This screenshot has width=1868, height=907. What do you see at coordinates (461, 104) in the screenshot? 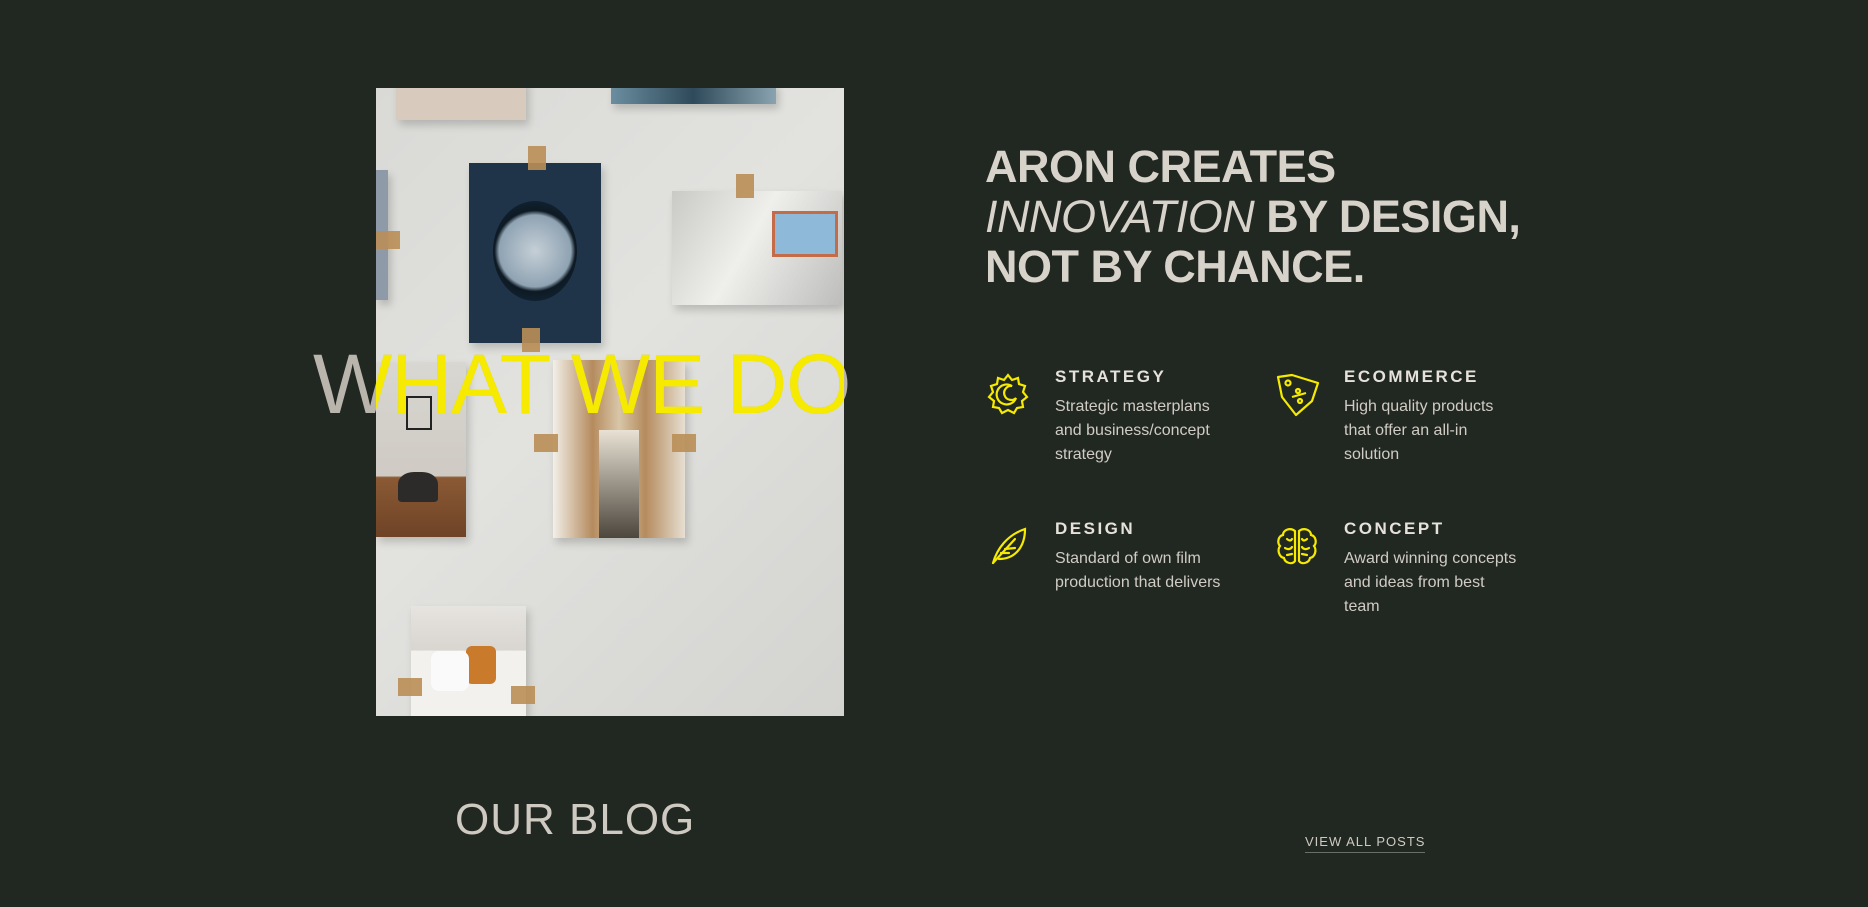
I see `photo-print-top-left` at bounding box center [461, 104].